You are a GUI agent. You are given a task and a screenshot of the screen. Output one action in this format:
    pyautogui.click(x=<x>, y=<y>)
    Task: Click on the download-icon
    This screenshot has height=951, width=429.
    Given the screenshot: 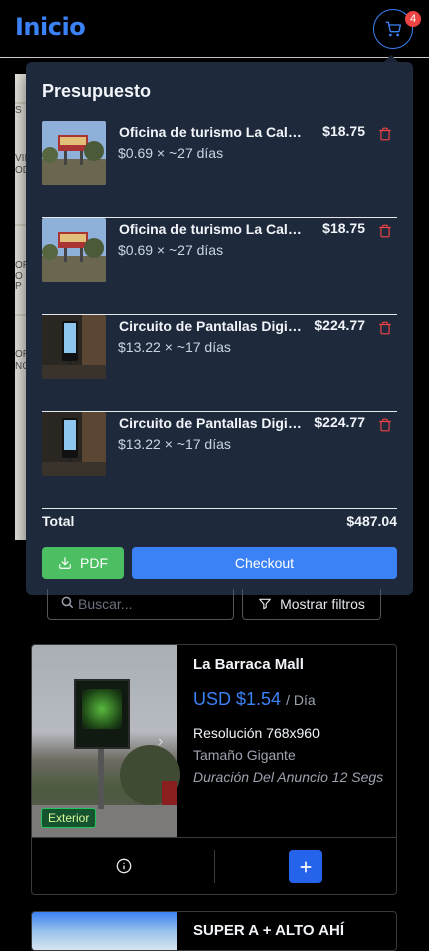 What is the action you would take?
    pyautogui.click(x=65, y=563)
    